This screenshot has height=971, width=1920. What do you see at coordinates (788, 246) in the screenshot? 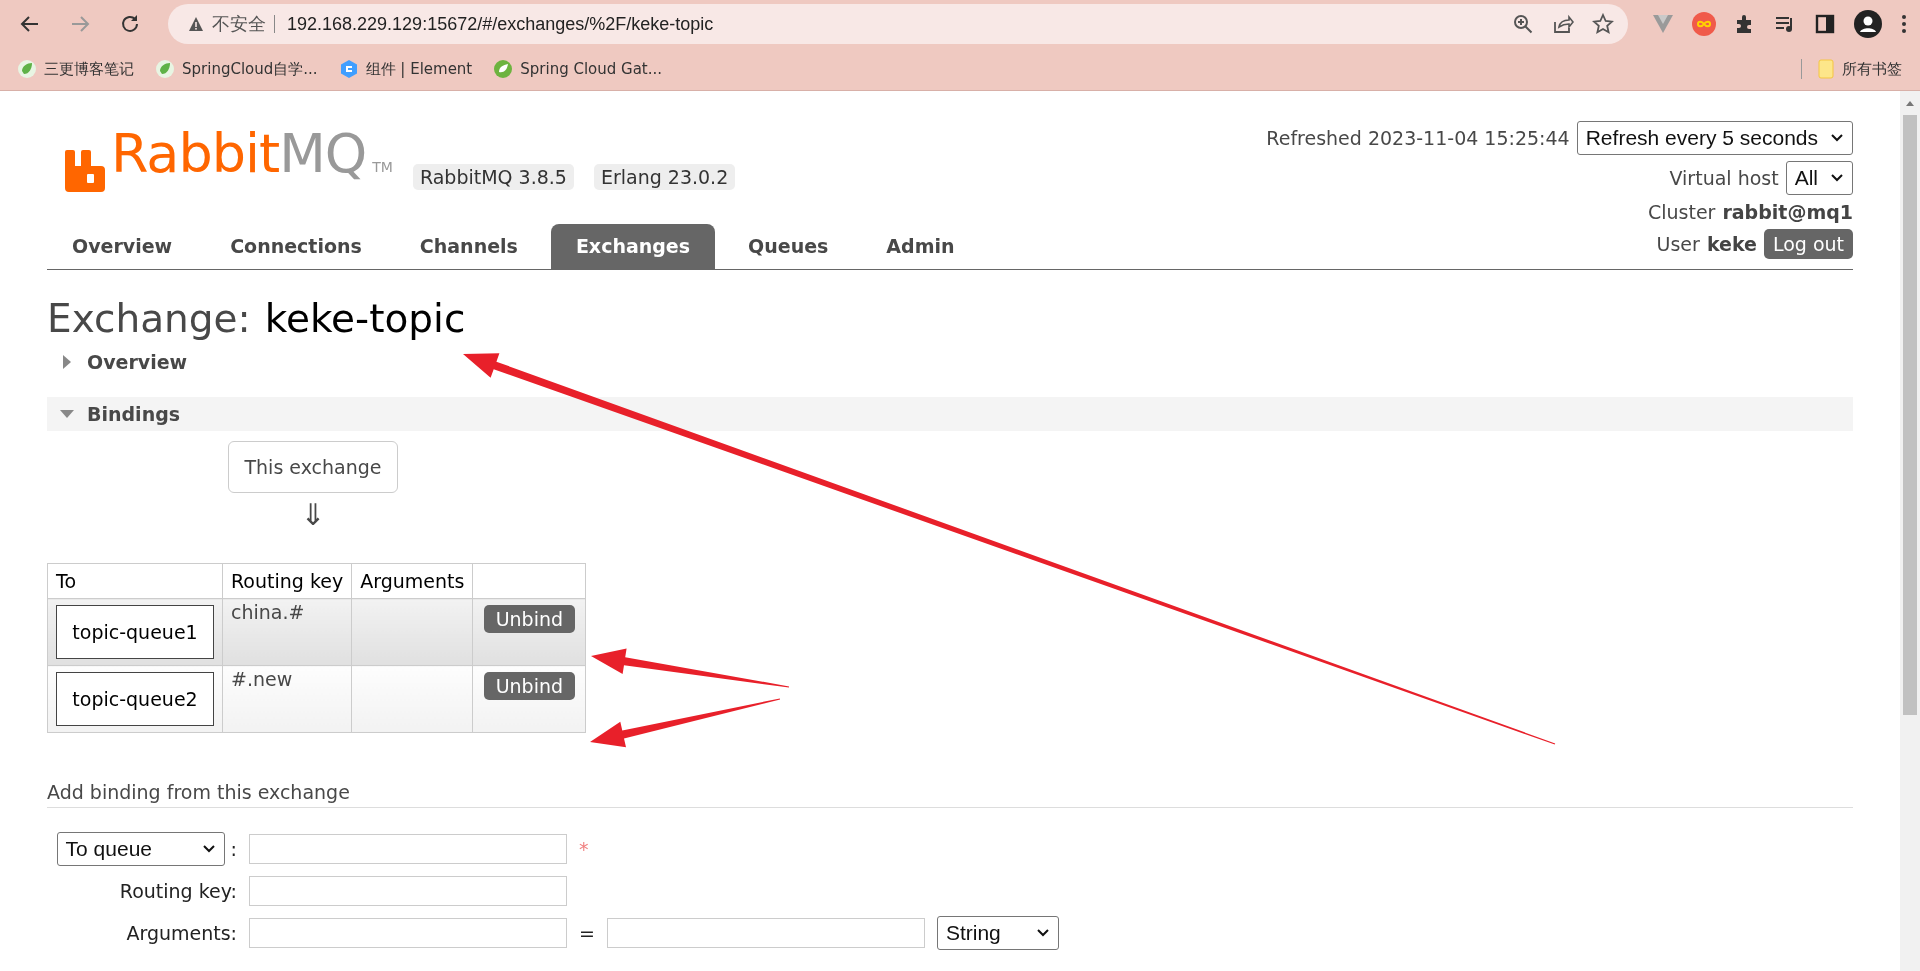
I see `nav-tab: Queues` at bounding box center [788, 246].